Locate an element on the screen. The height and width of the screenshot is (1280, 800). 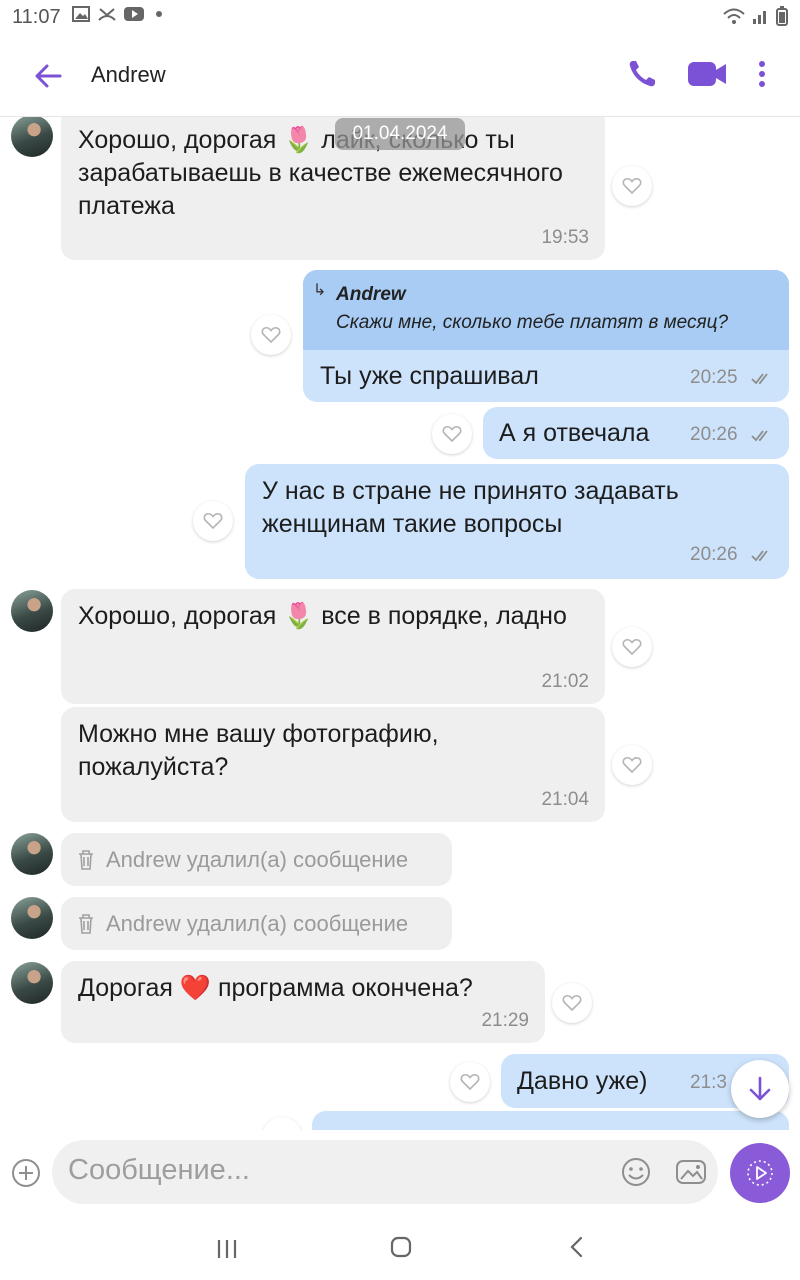
message-text: Давно уже) is located at coordinates (582, 1081).